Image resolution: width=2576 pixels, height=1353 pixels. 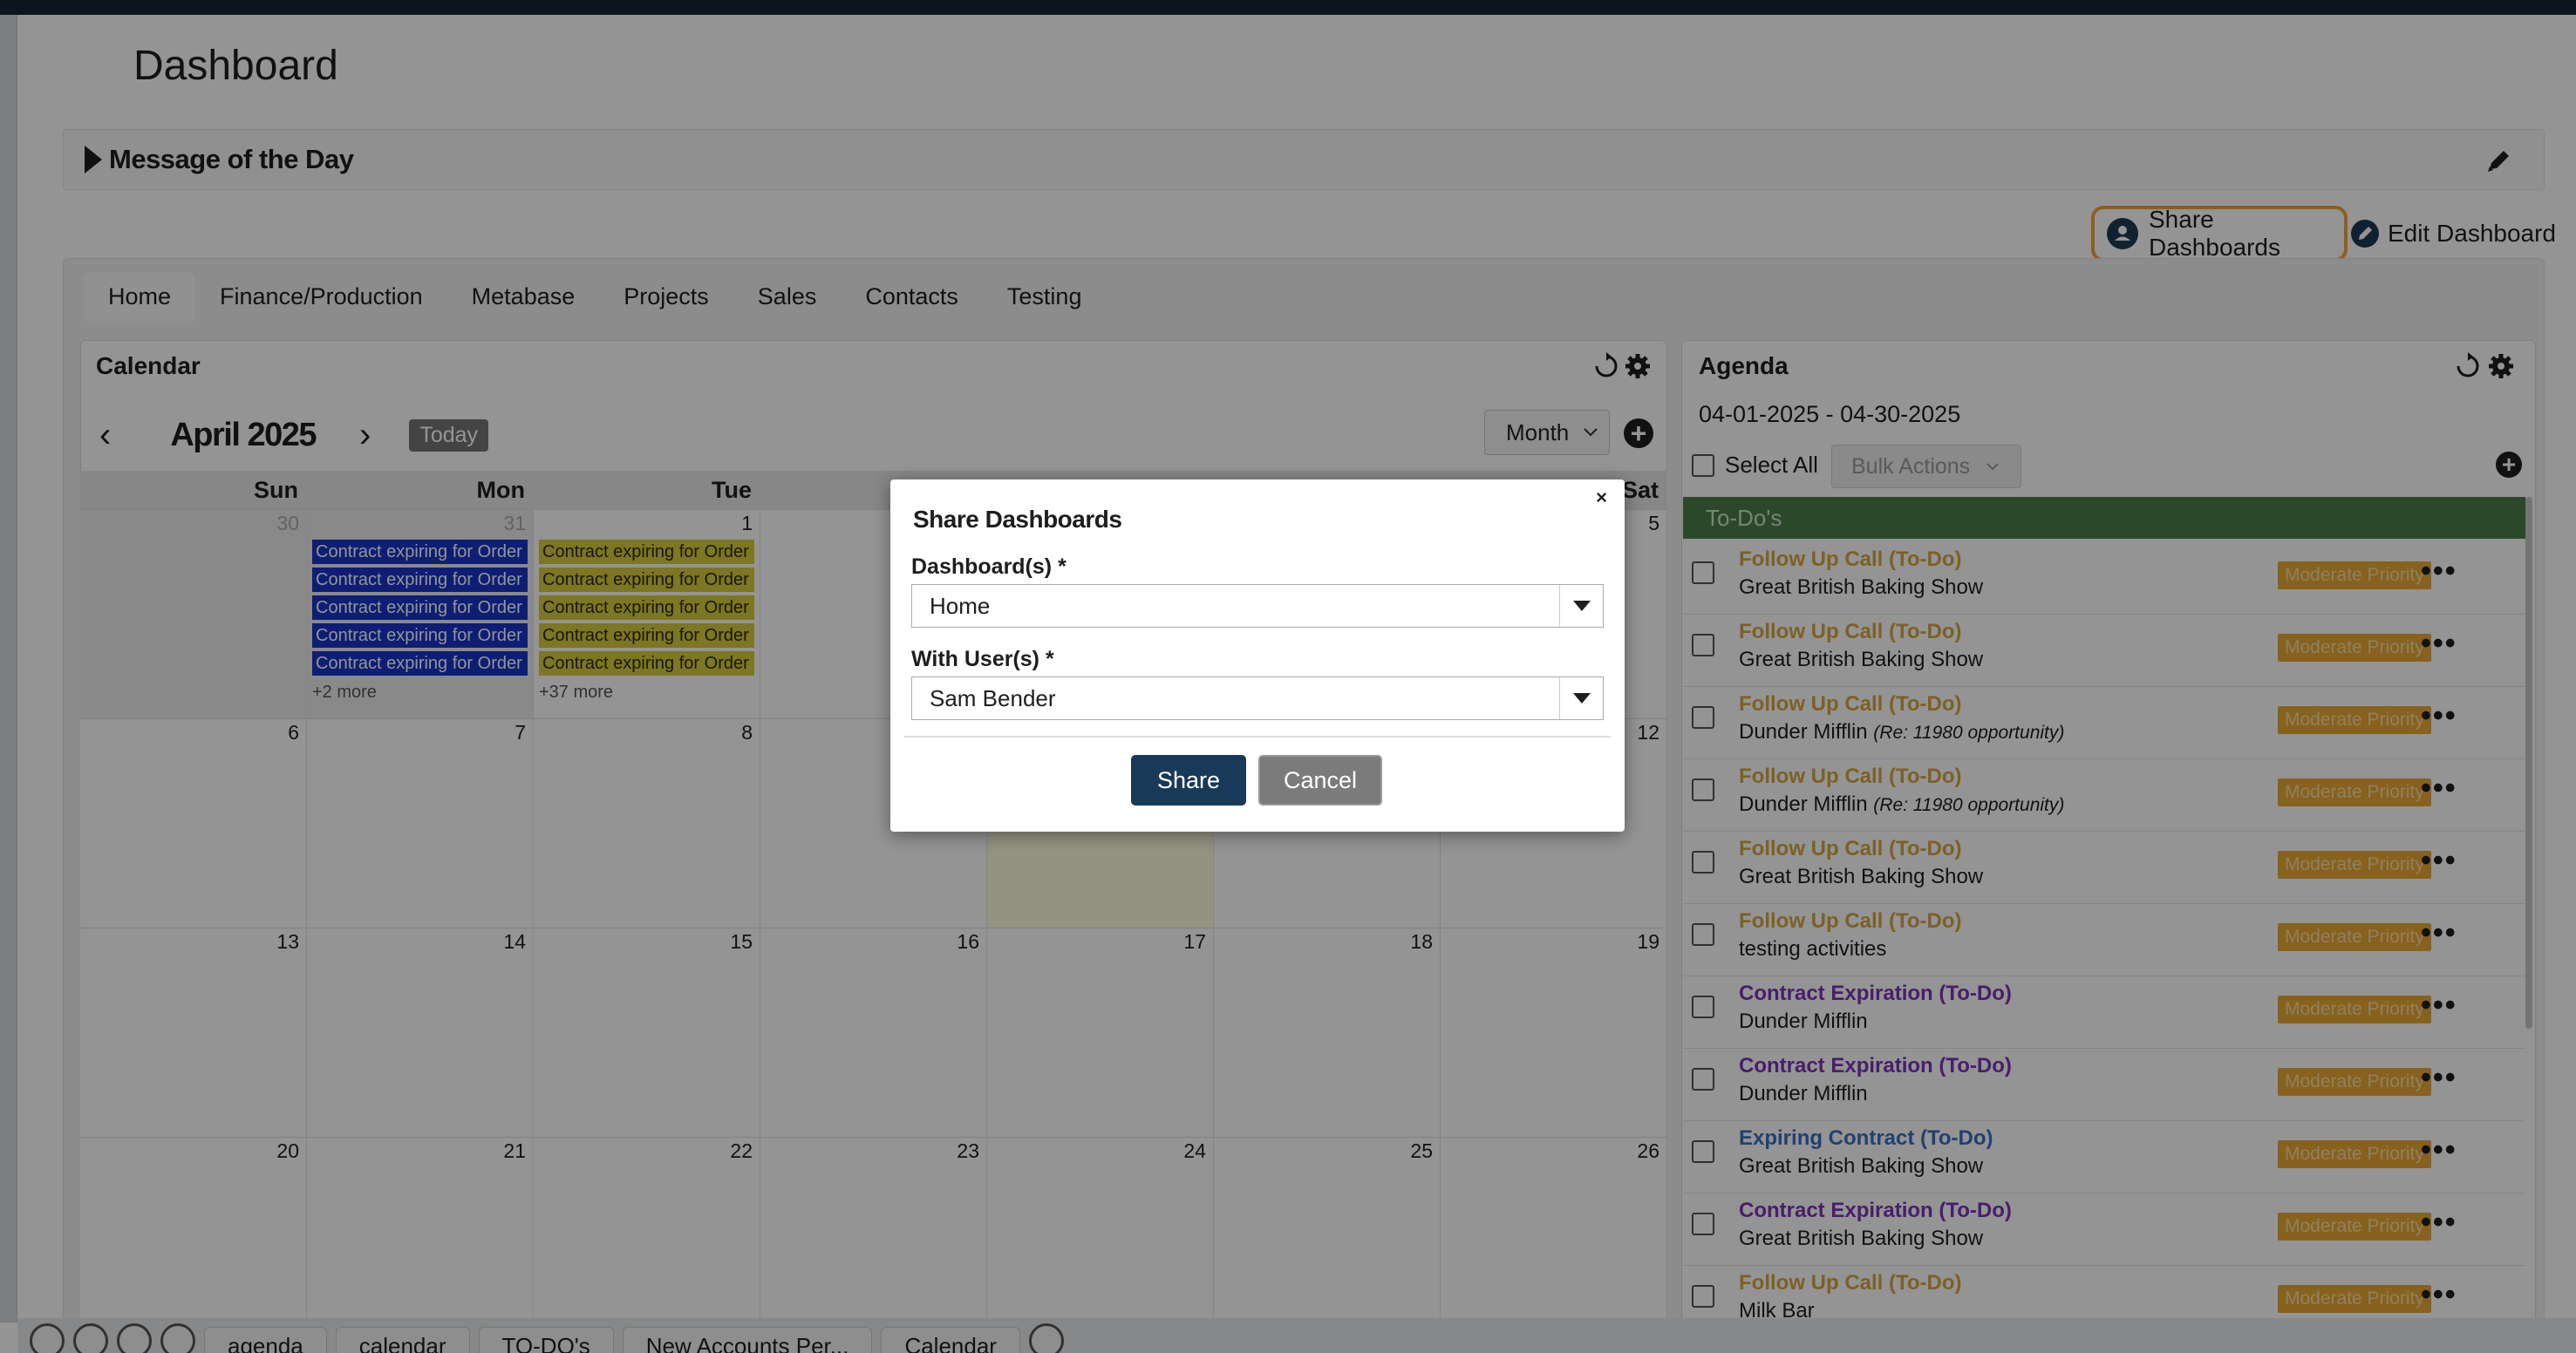 What do you see at coordinates (1018, 519) in the screenshot?
I see `modal-title: Share Dashboards` at bounding box center [1018, 519].